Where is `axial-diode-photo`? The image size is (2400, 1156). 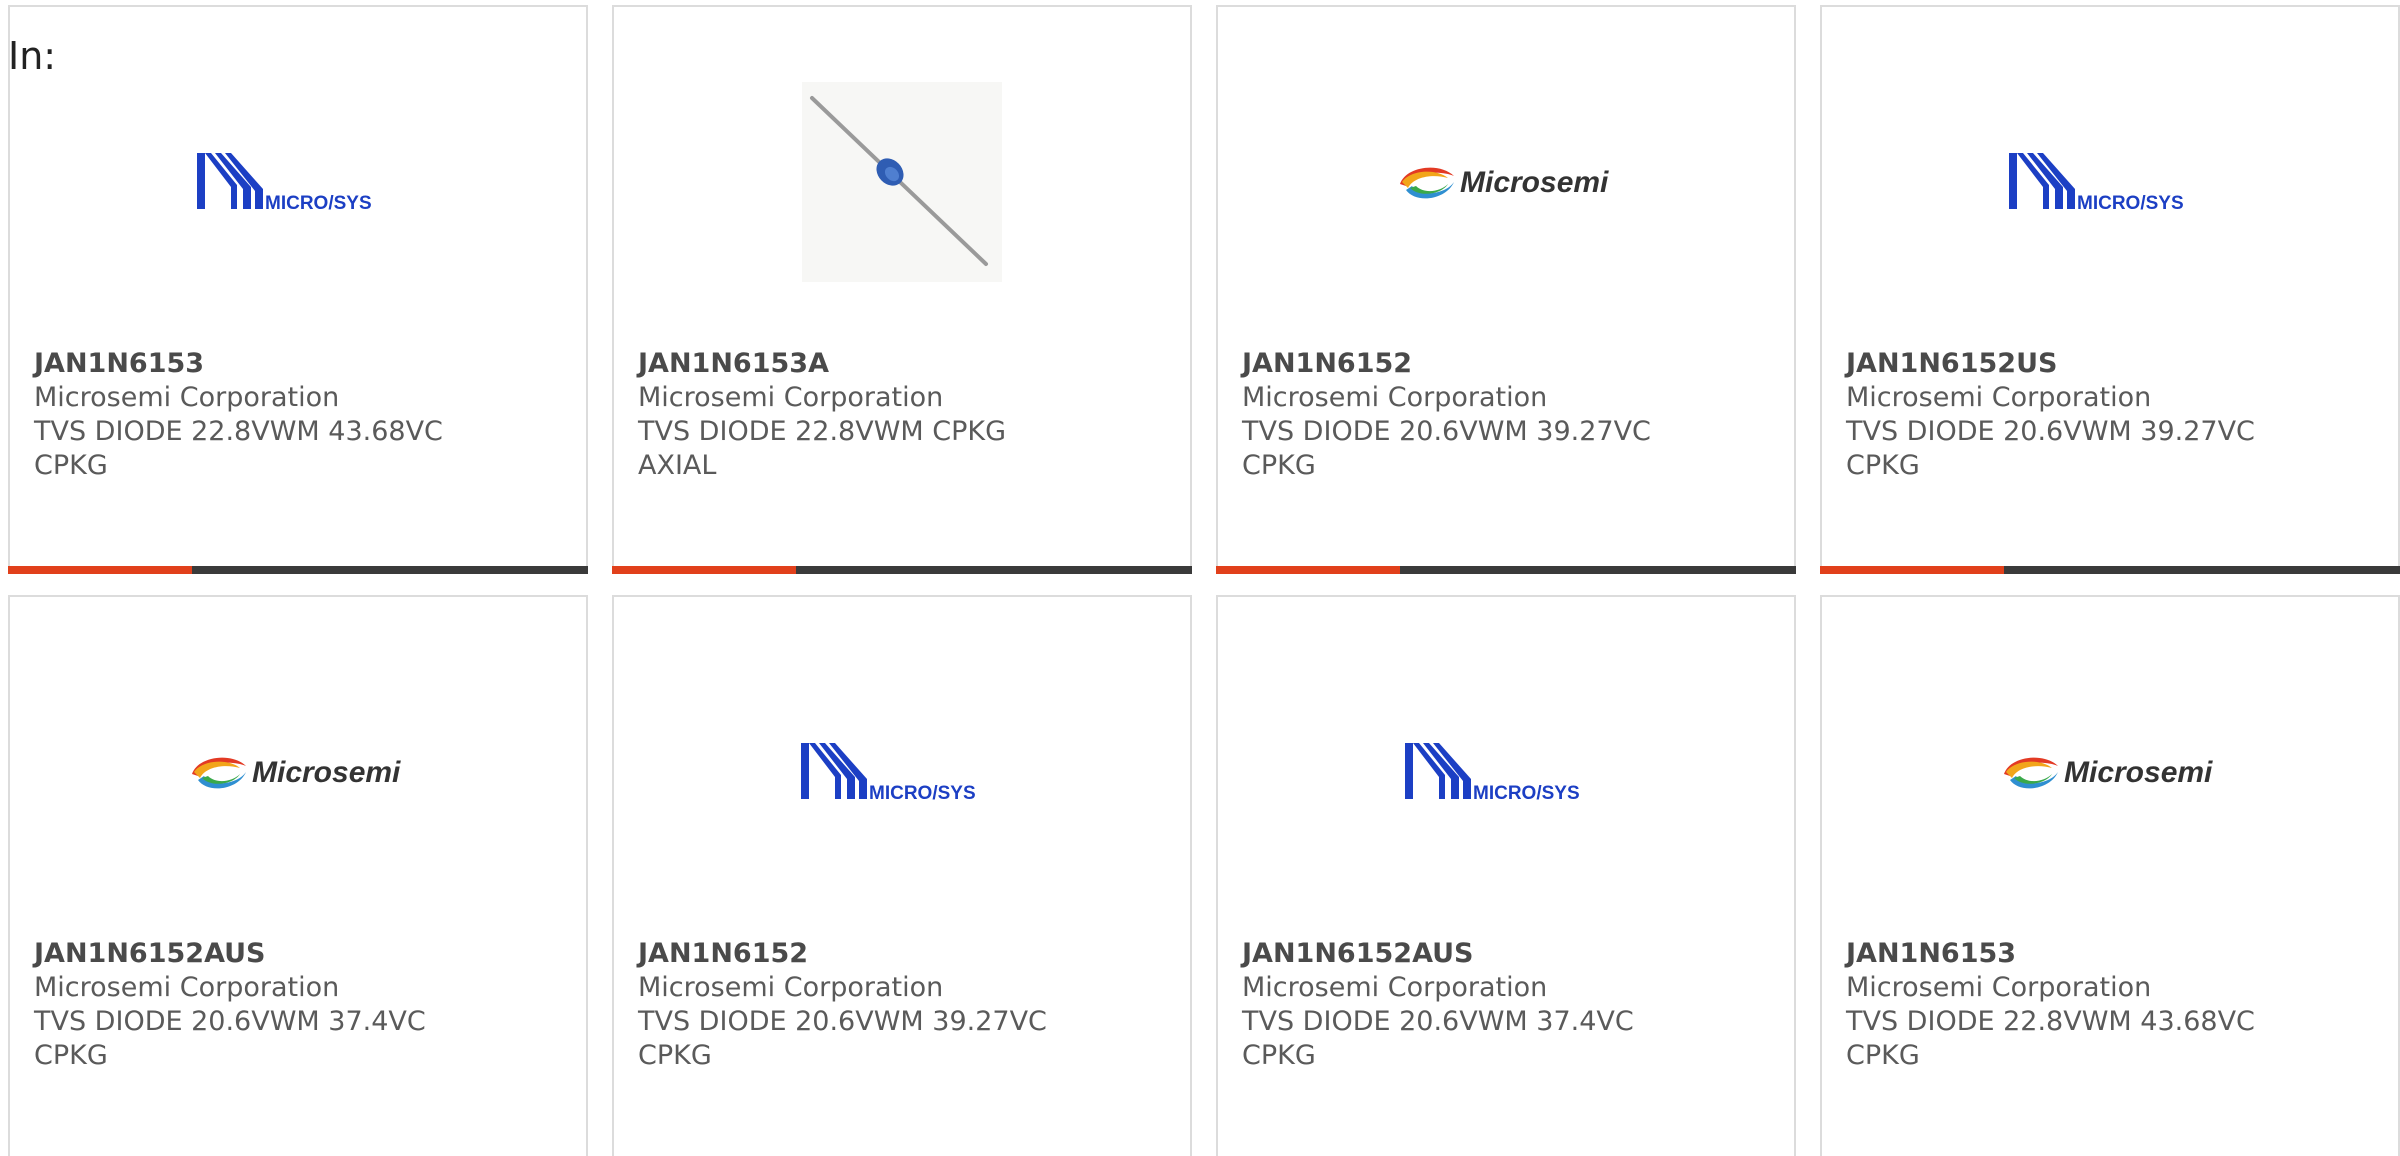 axial-diode-photo is located at coordinates (902, 182).